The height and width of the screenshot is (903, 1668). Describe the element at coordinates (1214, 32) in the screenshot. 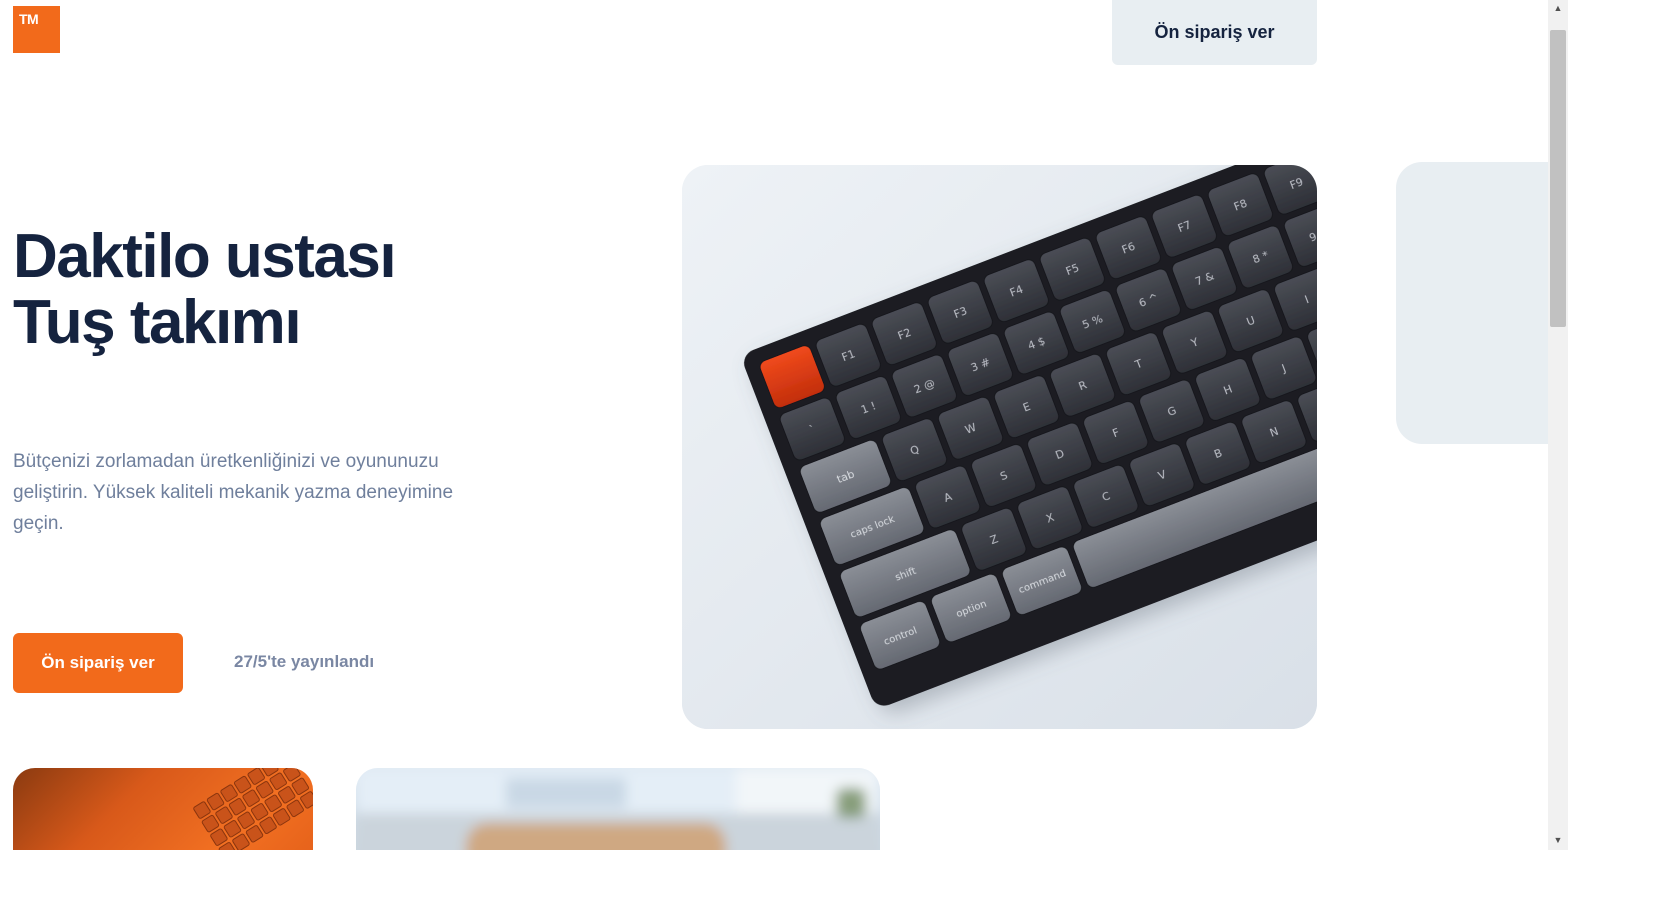

I see `header-preorder-button: Ön sipariş ver` at that location.